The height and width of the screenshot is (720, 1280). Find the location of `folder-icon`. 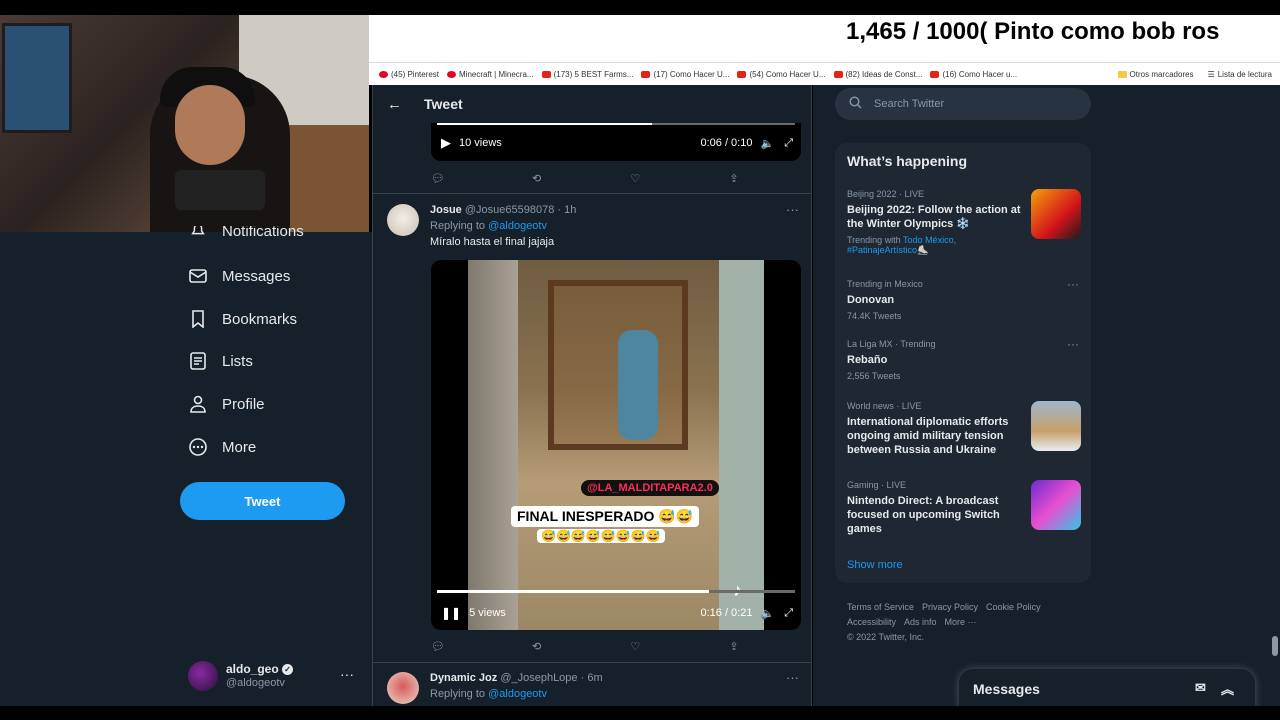

folder-icon is located at coordinates (1122, 74).